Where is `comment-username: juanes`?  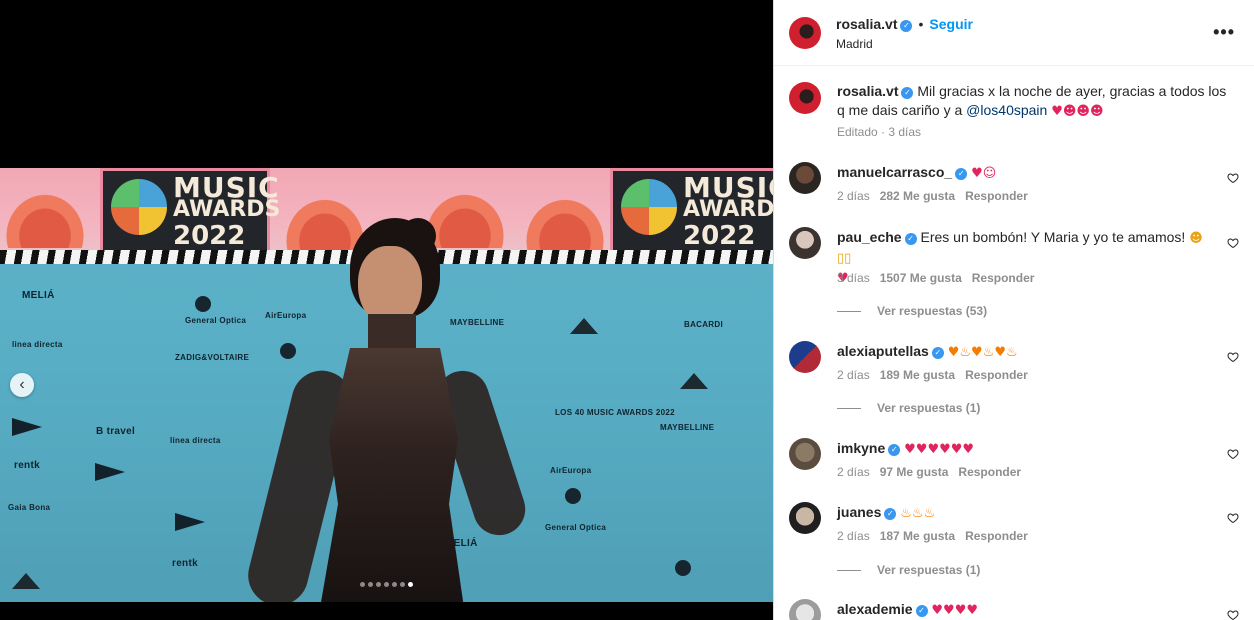
comment-username: juanes is located at coordinates (859, 512).